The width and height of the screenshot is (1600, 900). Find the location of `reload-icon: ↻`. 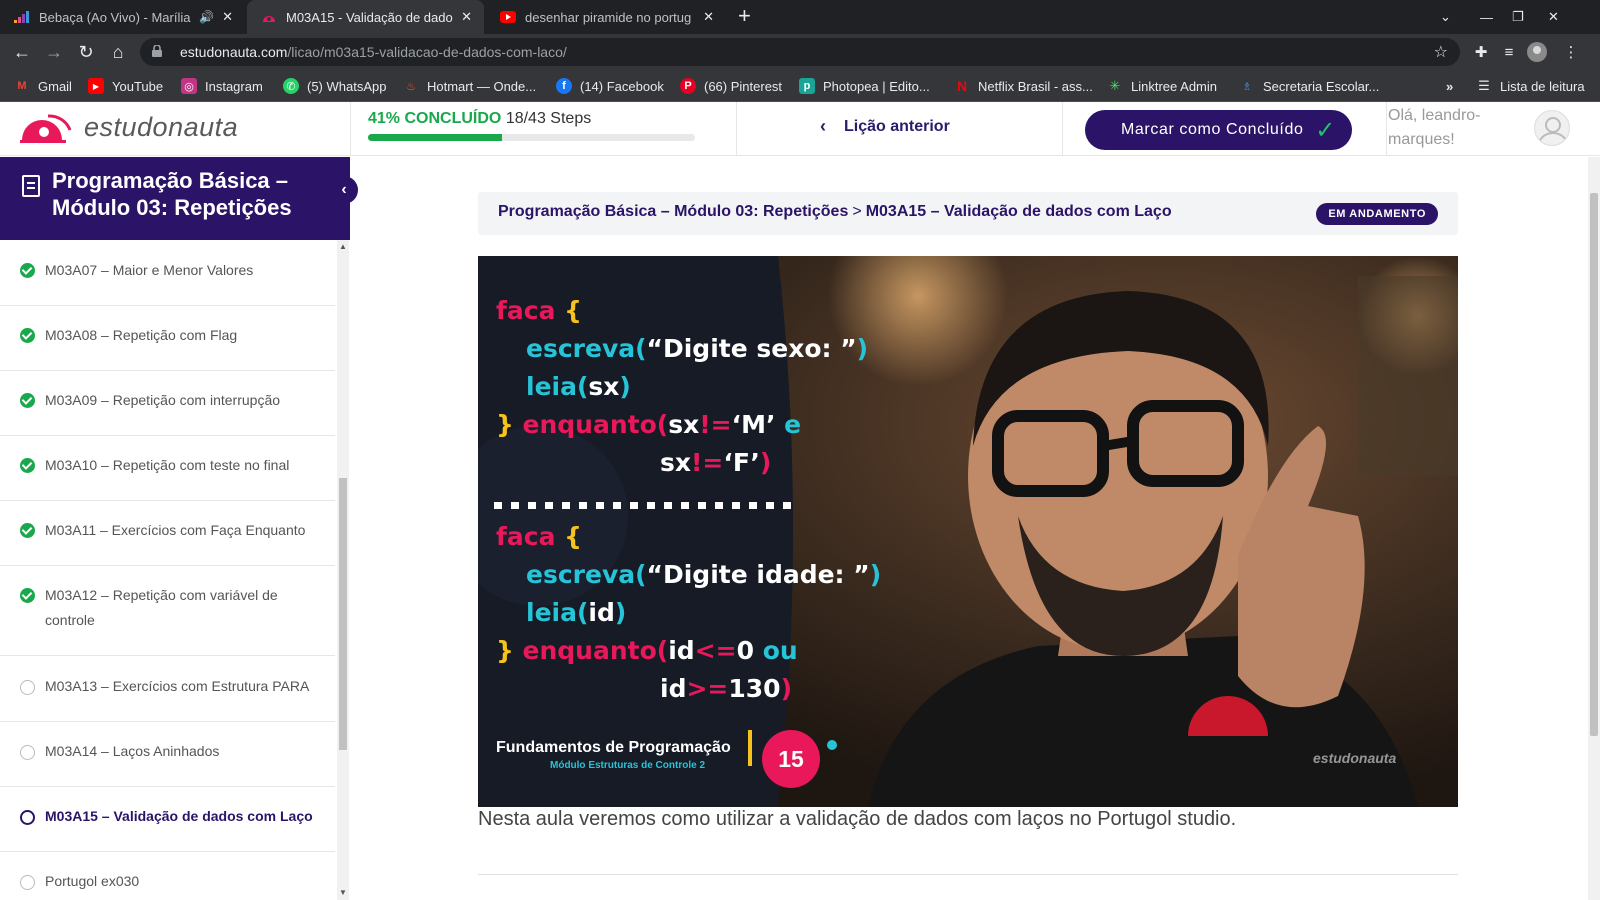

reload-icon: ↻ is located at coordinates (86, 52).